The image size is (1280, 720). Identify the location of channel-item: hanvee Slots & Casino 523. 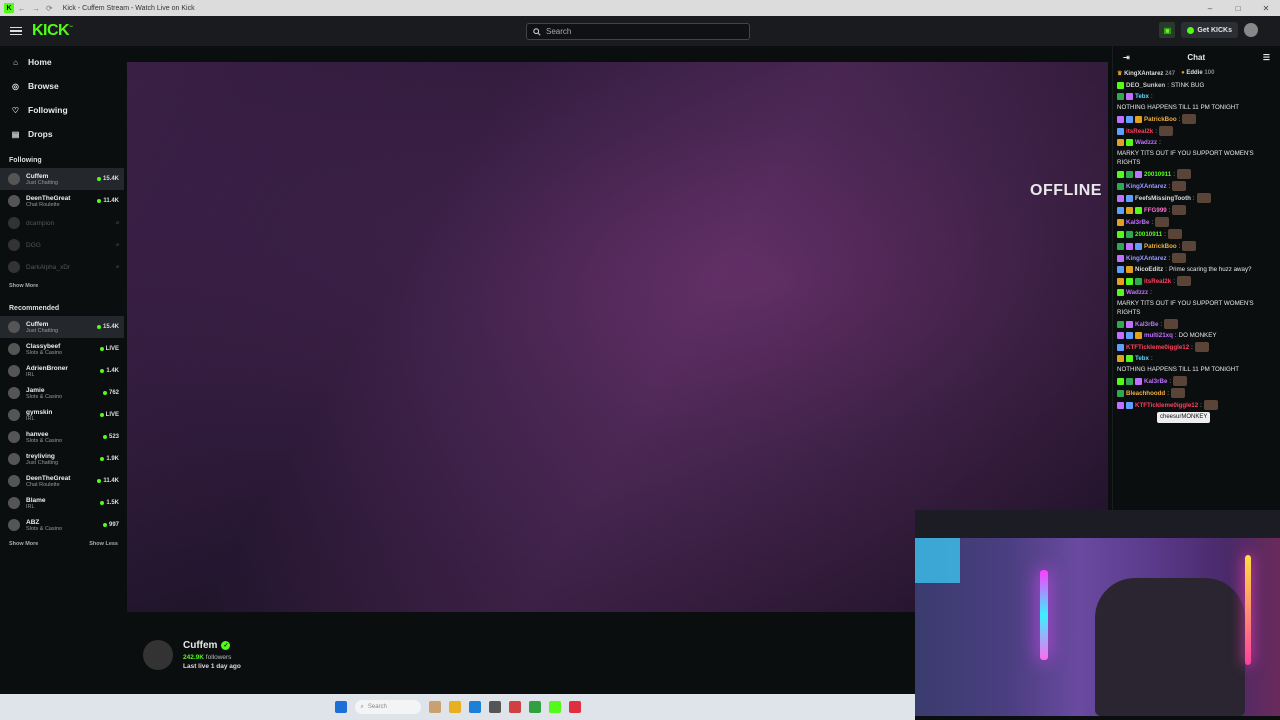
(62, 437).